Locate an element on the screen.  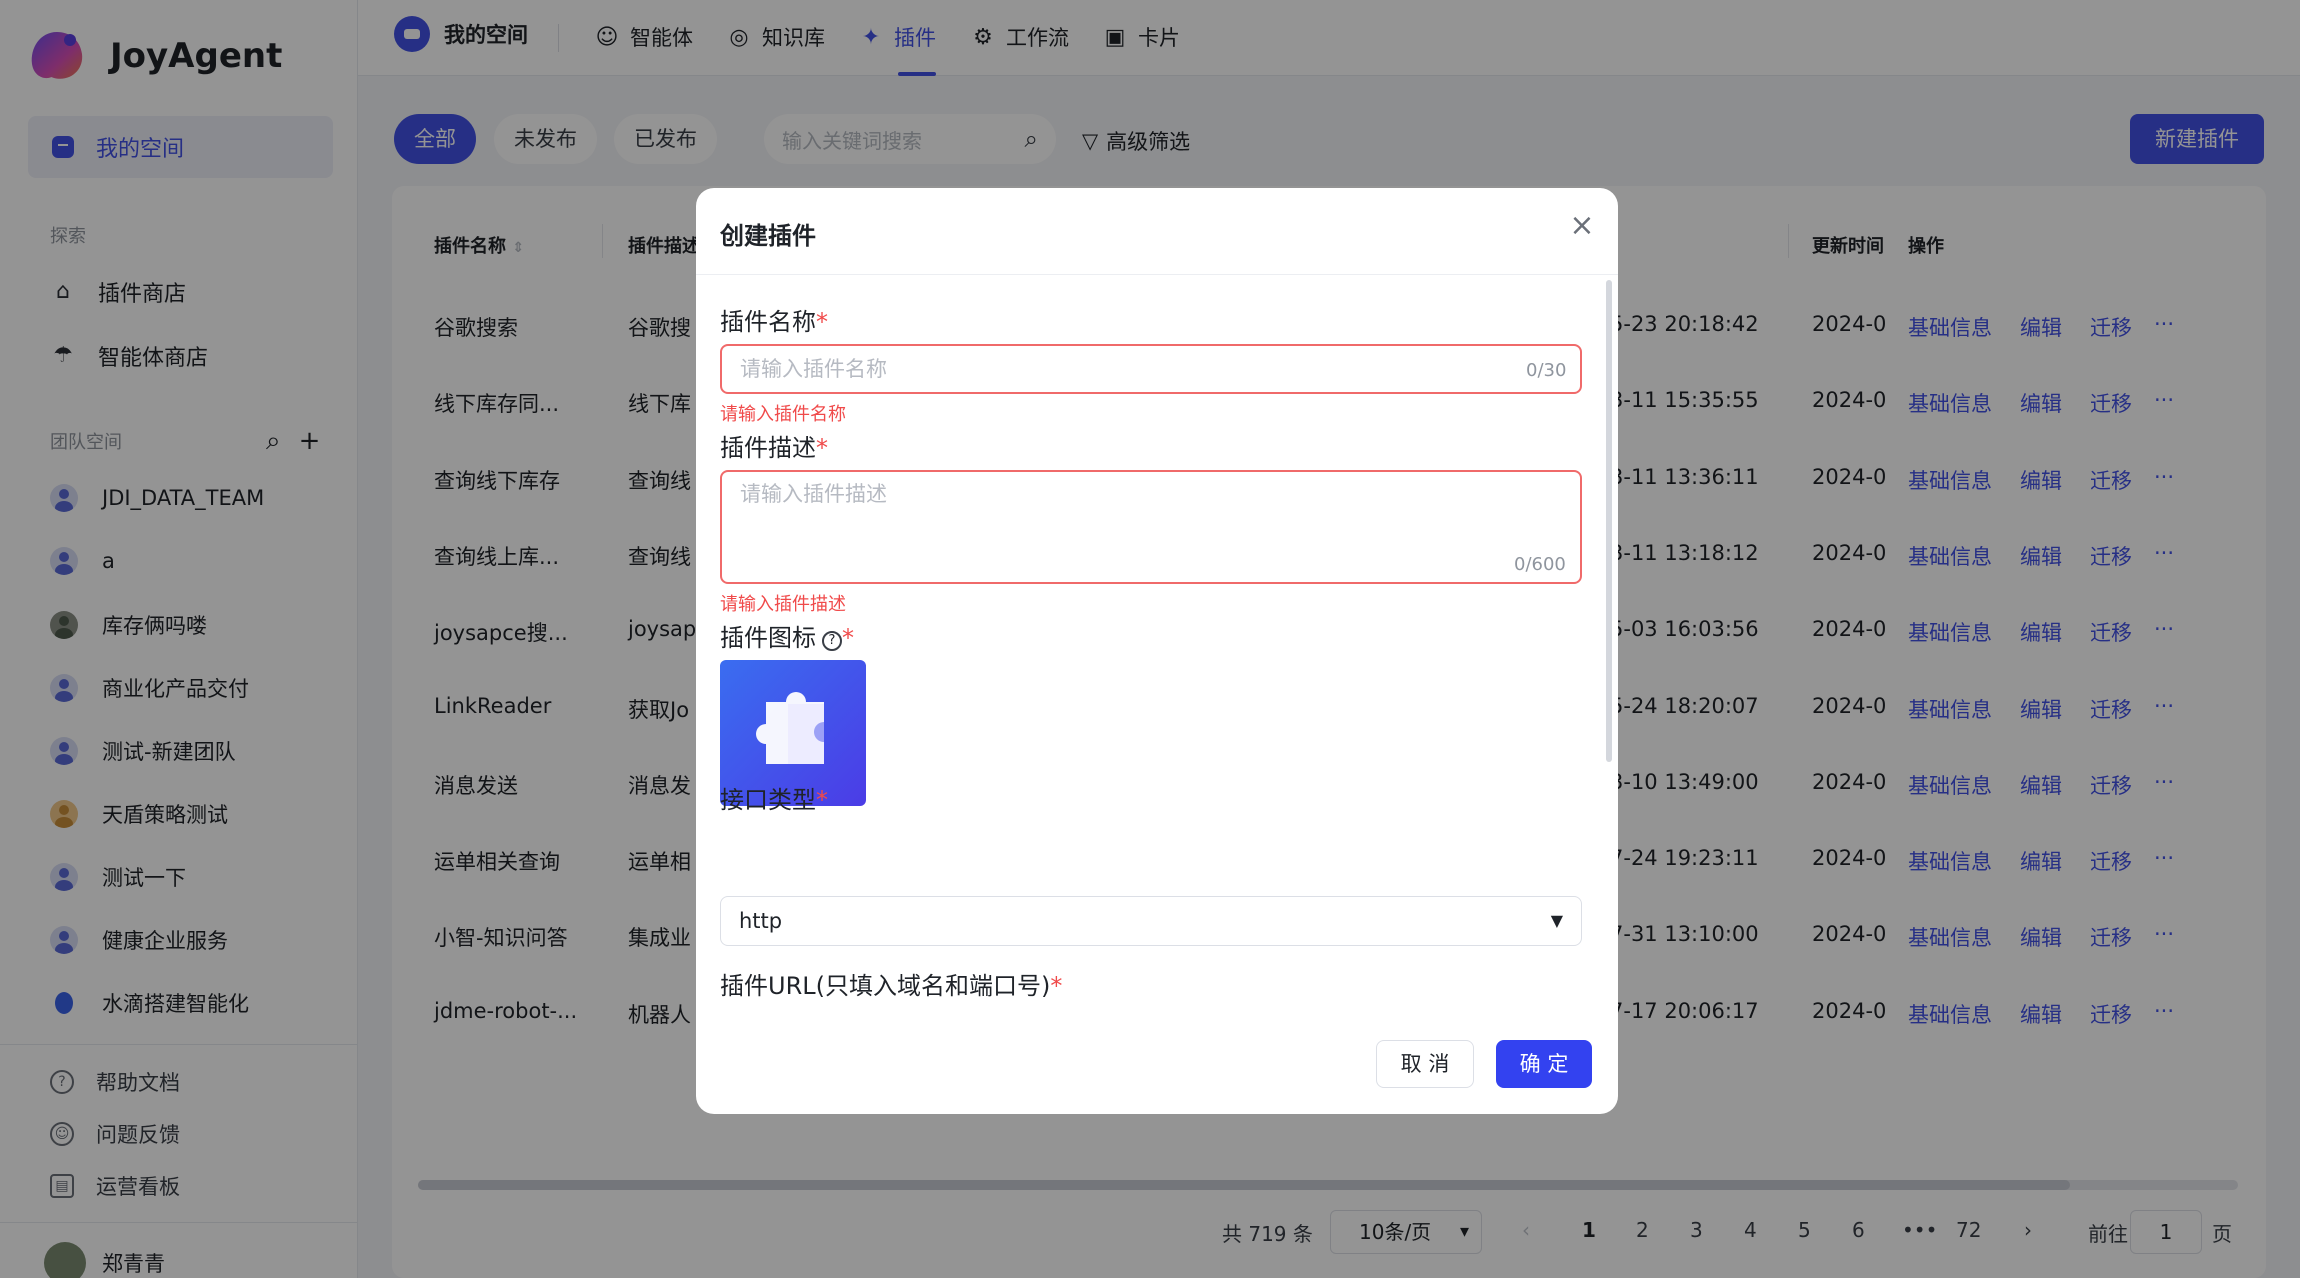
url-field-label: 插件URL(只填入域名和端口号)* is located at coordinates (891, 983).